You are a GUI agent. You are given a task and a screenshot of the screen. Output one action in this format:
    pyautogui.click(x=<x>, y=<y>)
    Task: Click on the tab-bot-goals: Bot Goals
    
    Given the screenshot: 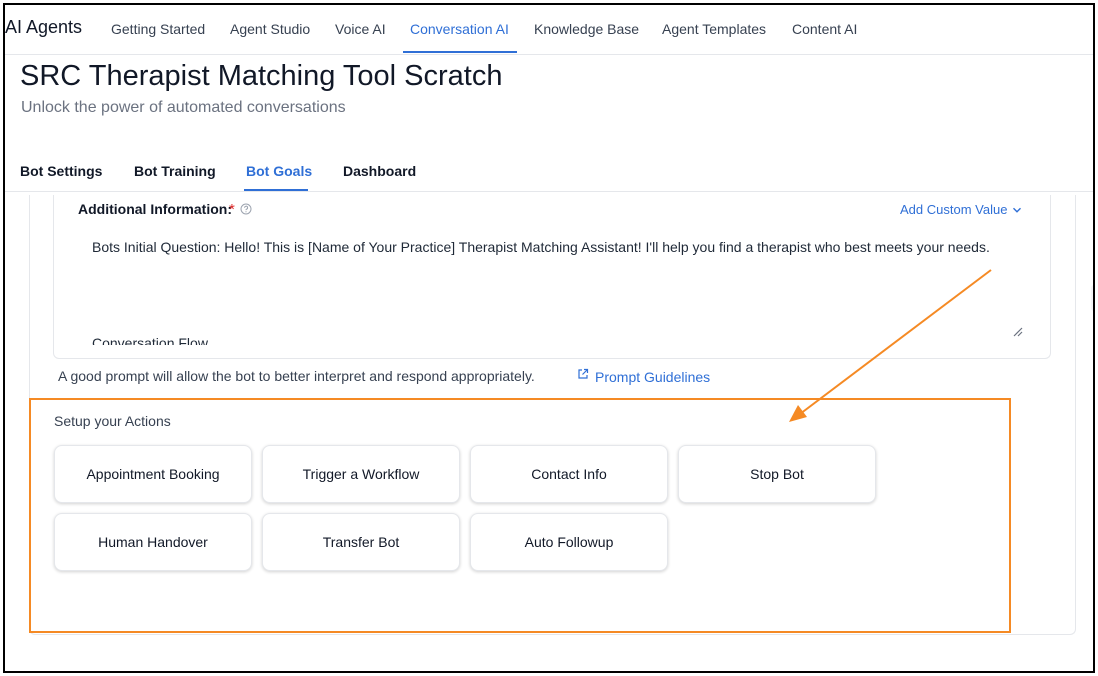 What is the action you would take?
    pyautogui.click(x=279, y=171)
    